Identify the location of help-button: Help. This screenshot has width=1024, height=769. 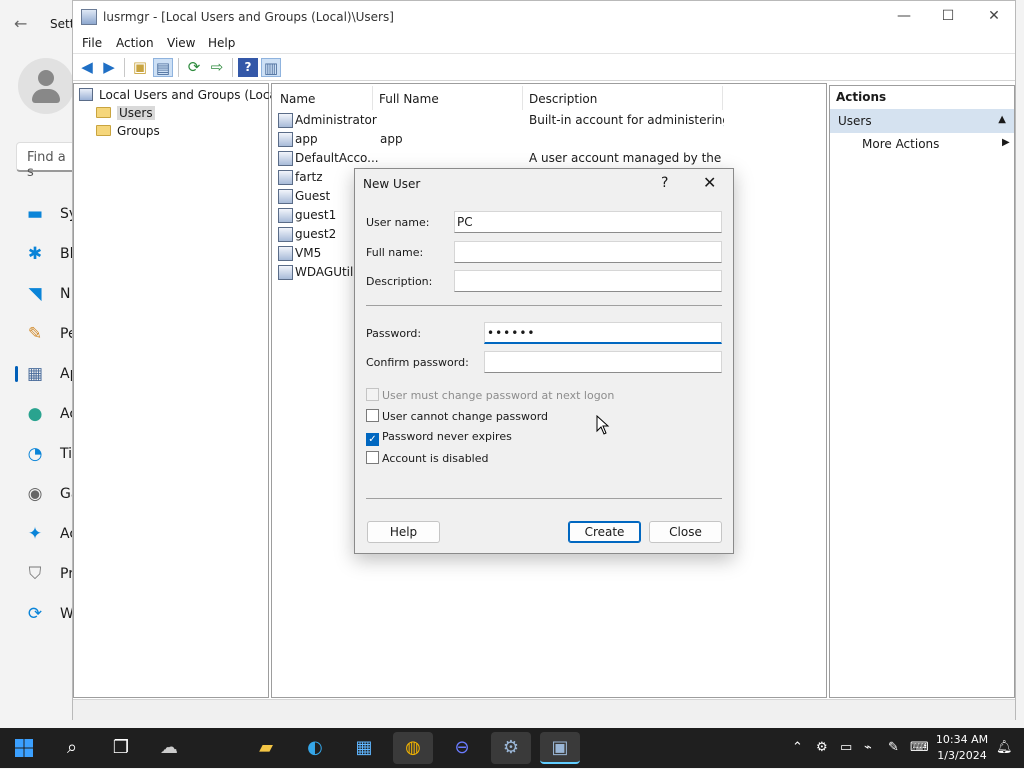
(403, 532).